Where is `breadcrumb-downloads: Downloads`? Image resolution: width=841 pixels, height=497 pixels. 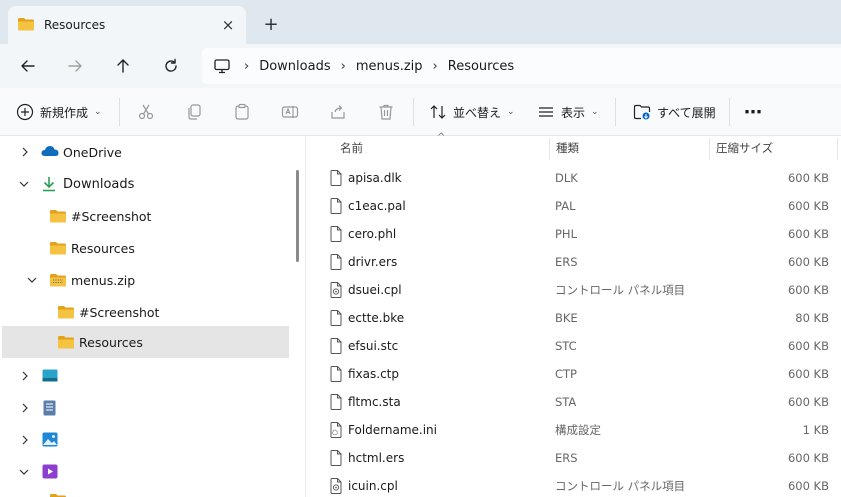
breadcrumb-downloads: Downloads is located at coordinates (294, 66).